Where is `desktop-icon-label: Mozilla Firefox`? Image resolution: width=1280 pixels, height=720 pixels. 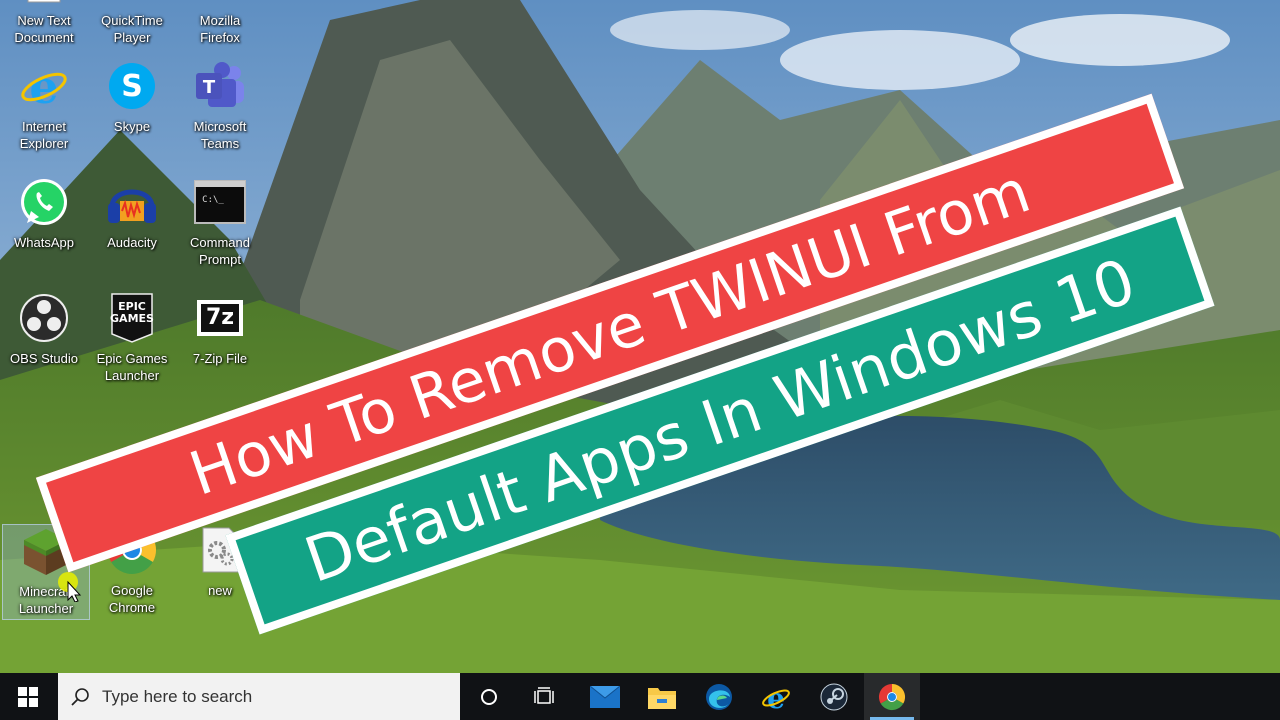 desktop-icon-label: Mozilla Firefox is located at coordinates (220, 29).